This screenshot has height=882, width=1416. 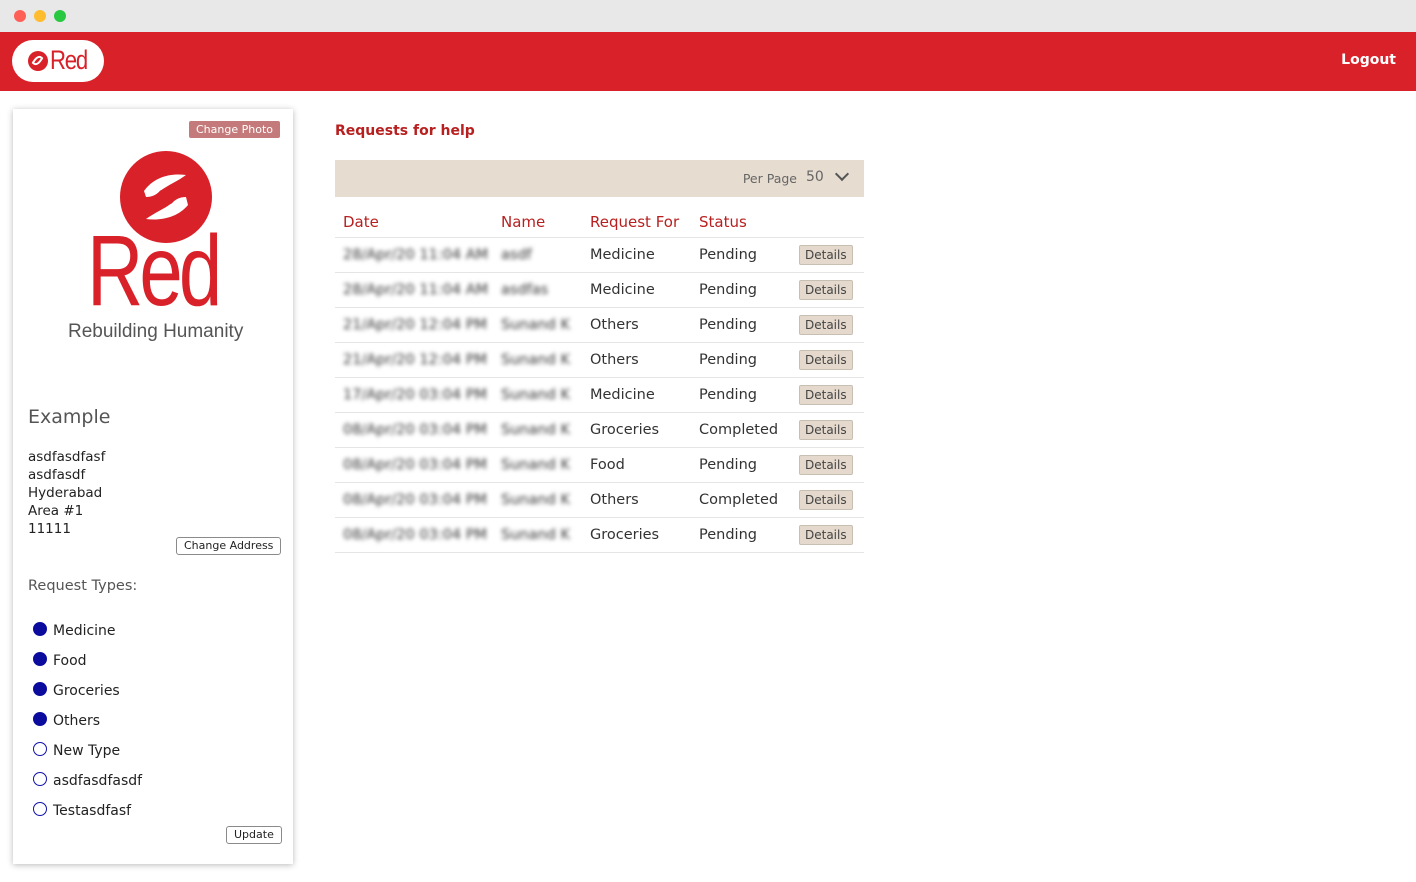 I want to click on cell-name: asdf, so click(x=537, y=255).